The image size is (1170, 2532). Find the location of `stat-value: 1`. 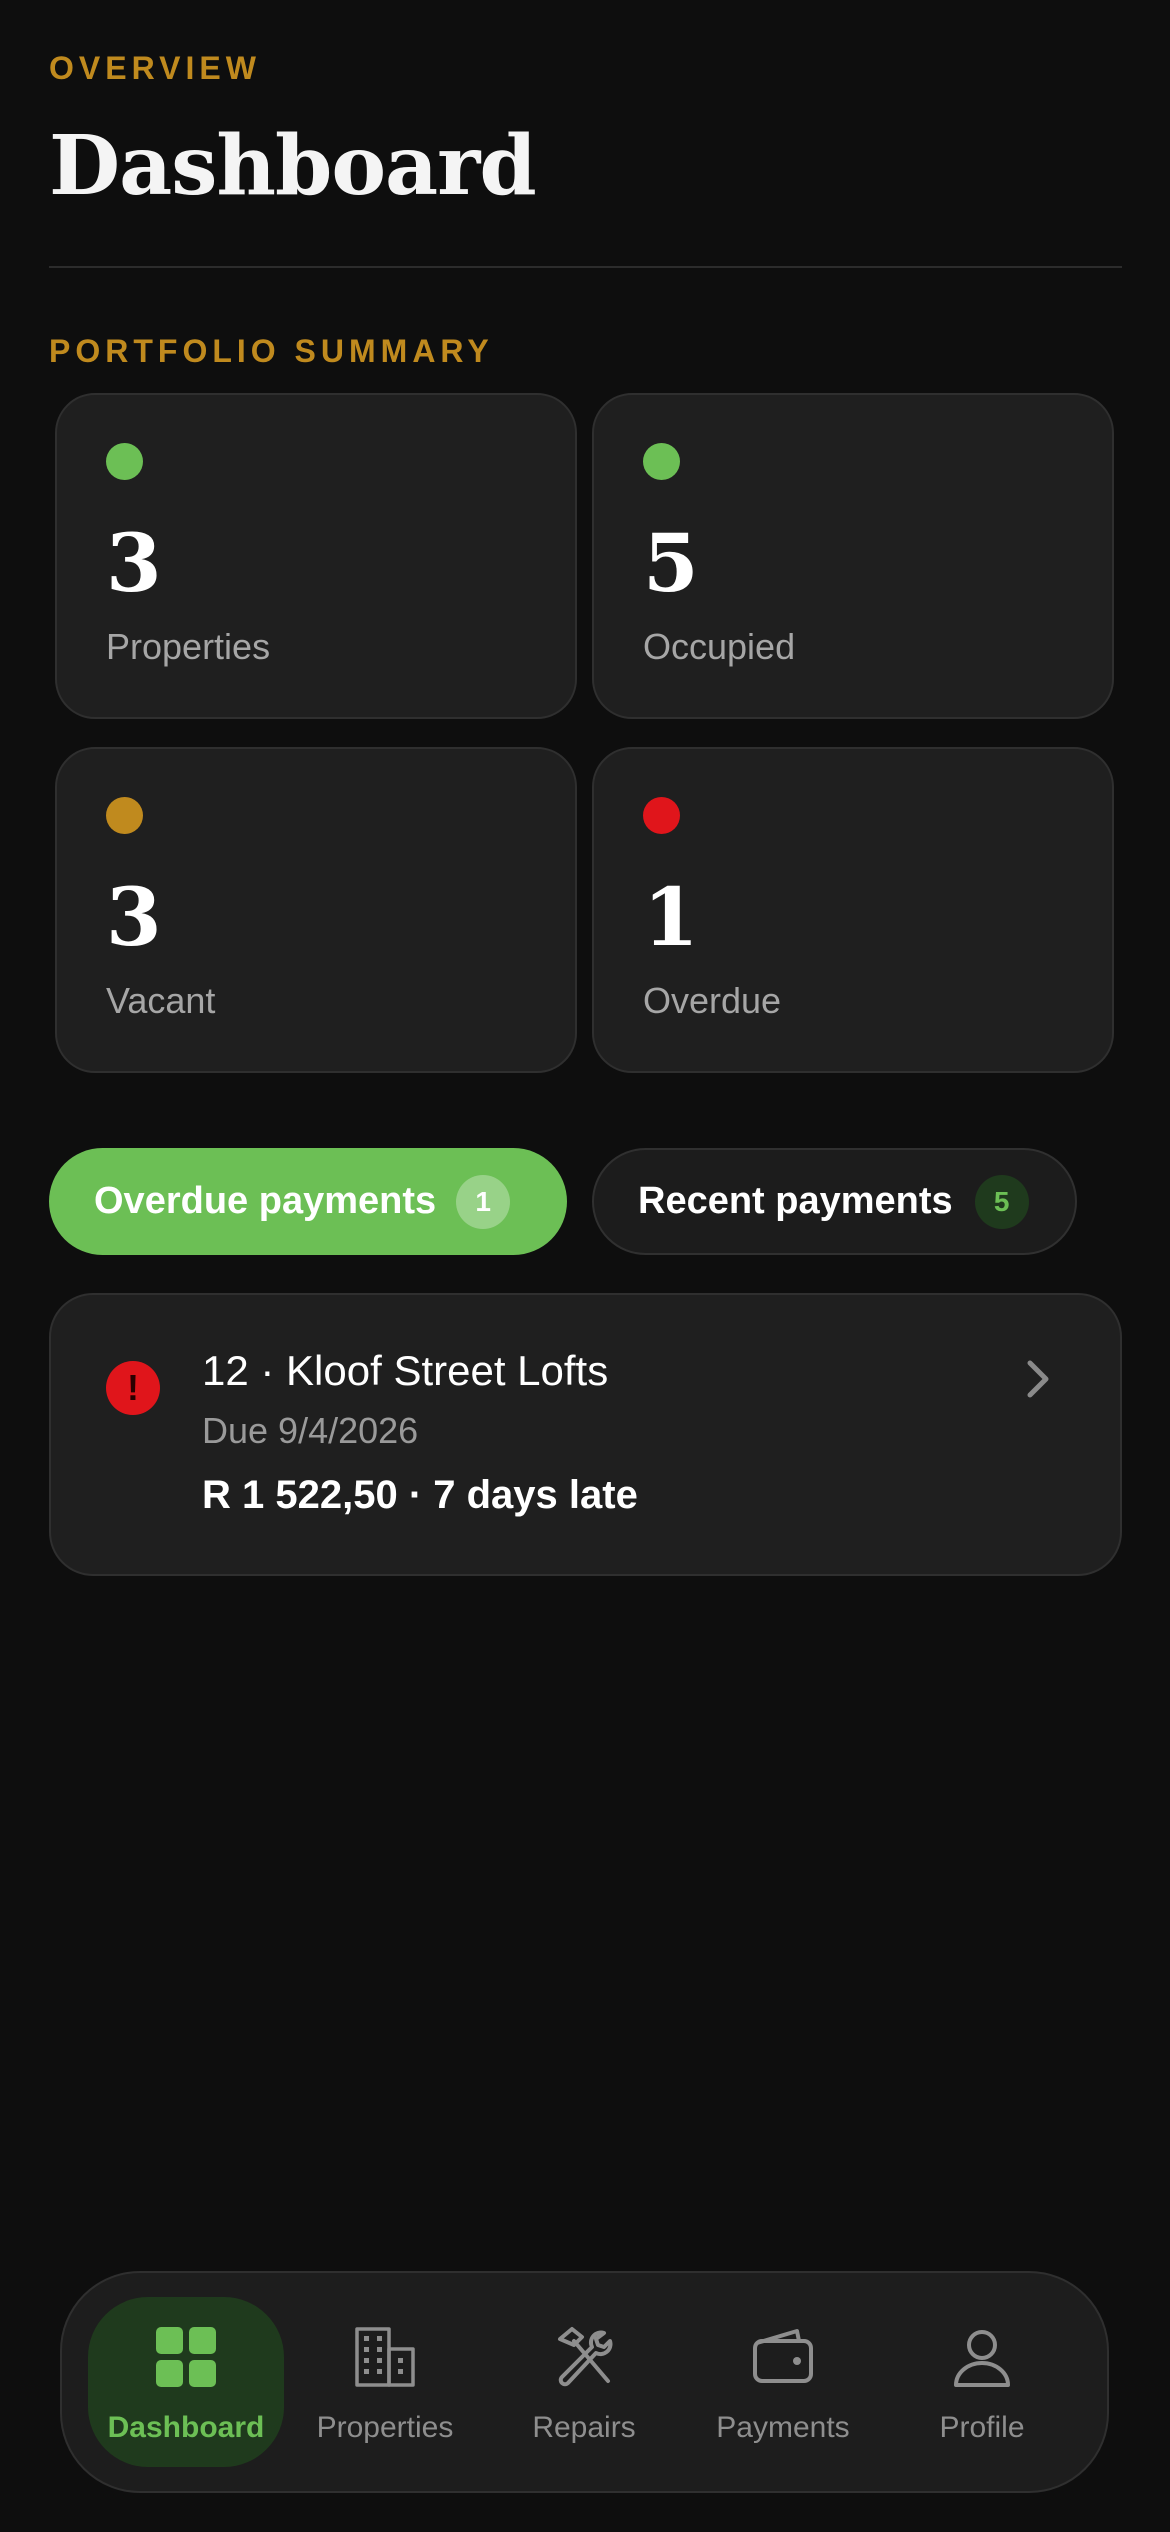

stat-value: 1 is located at coordinates (671, 917).